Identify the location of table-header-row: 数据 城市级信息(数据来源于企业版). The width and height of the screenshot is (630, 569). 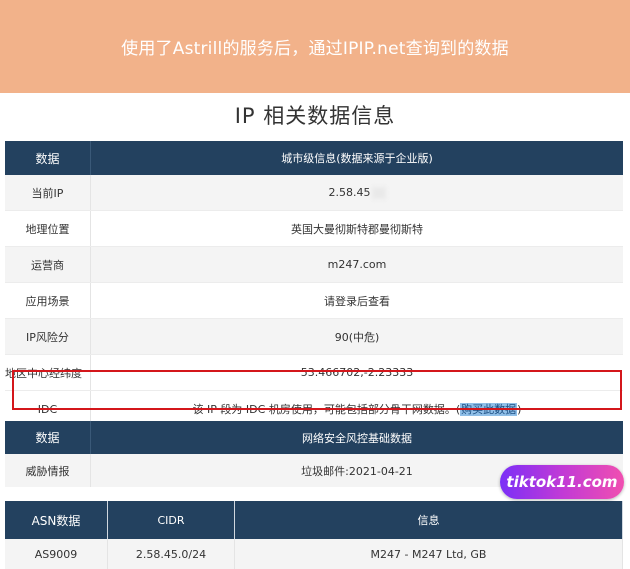
(314, 158).